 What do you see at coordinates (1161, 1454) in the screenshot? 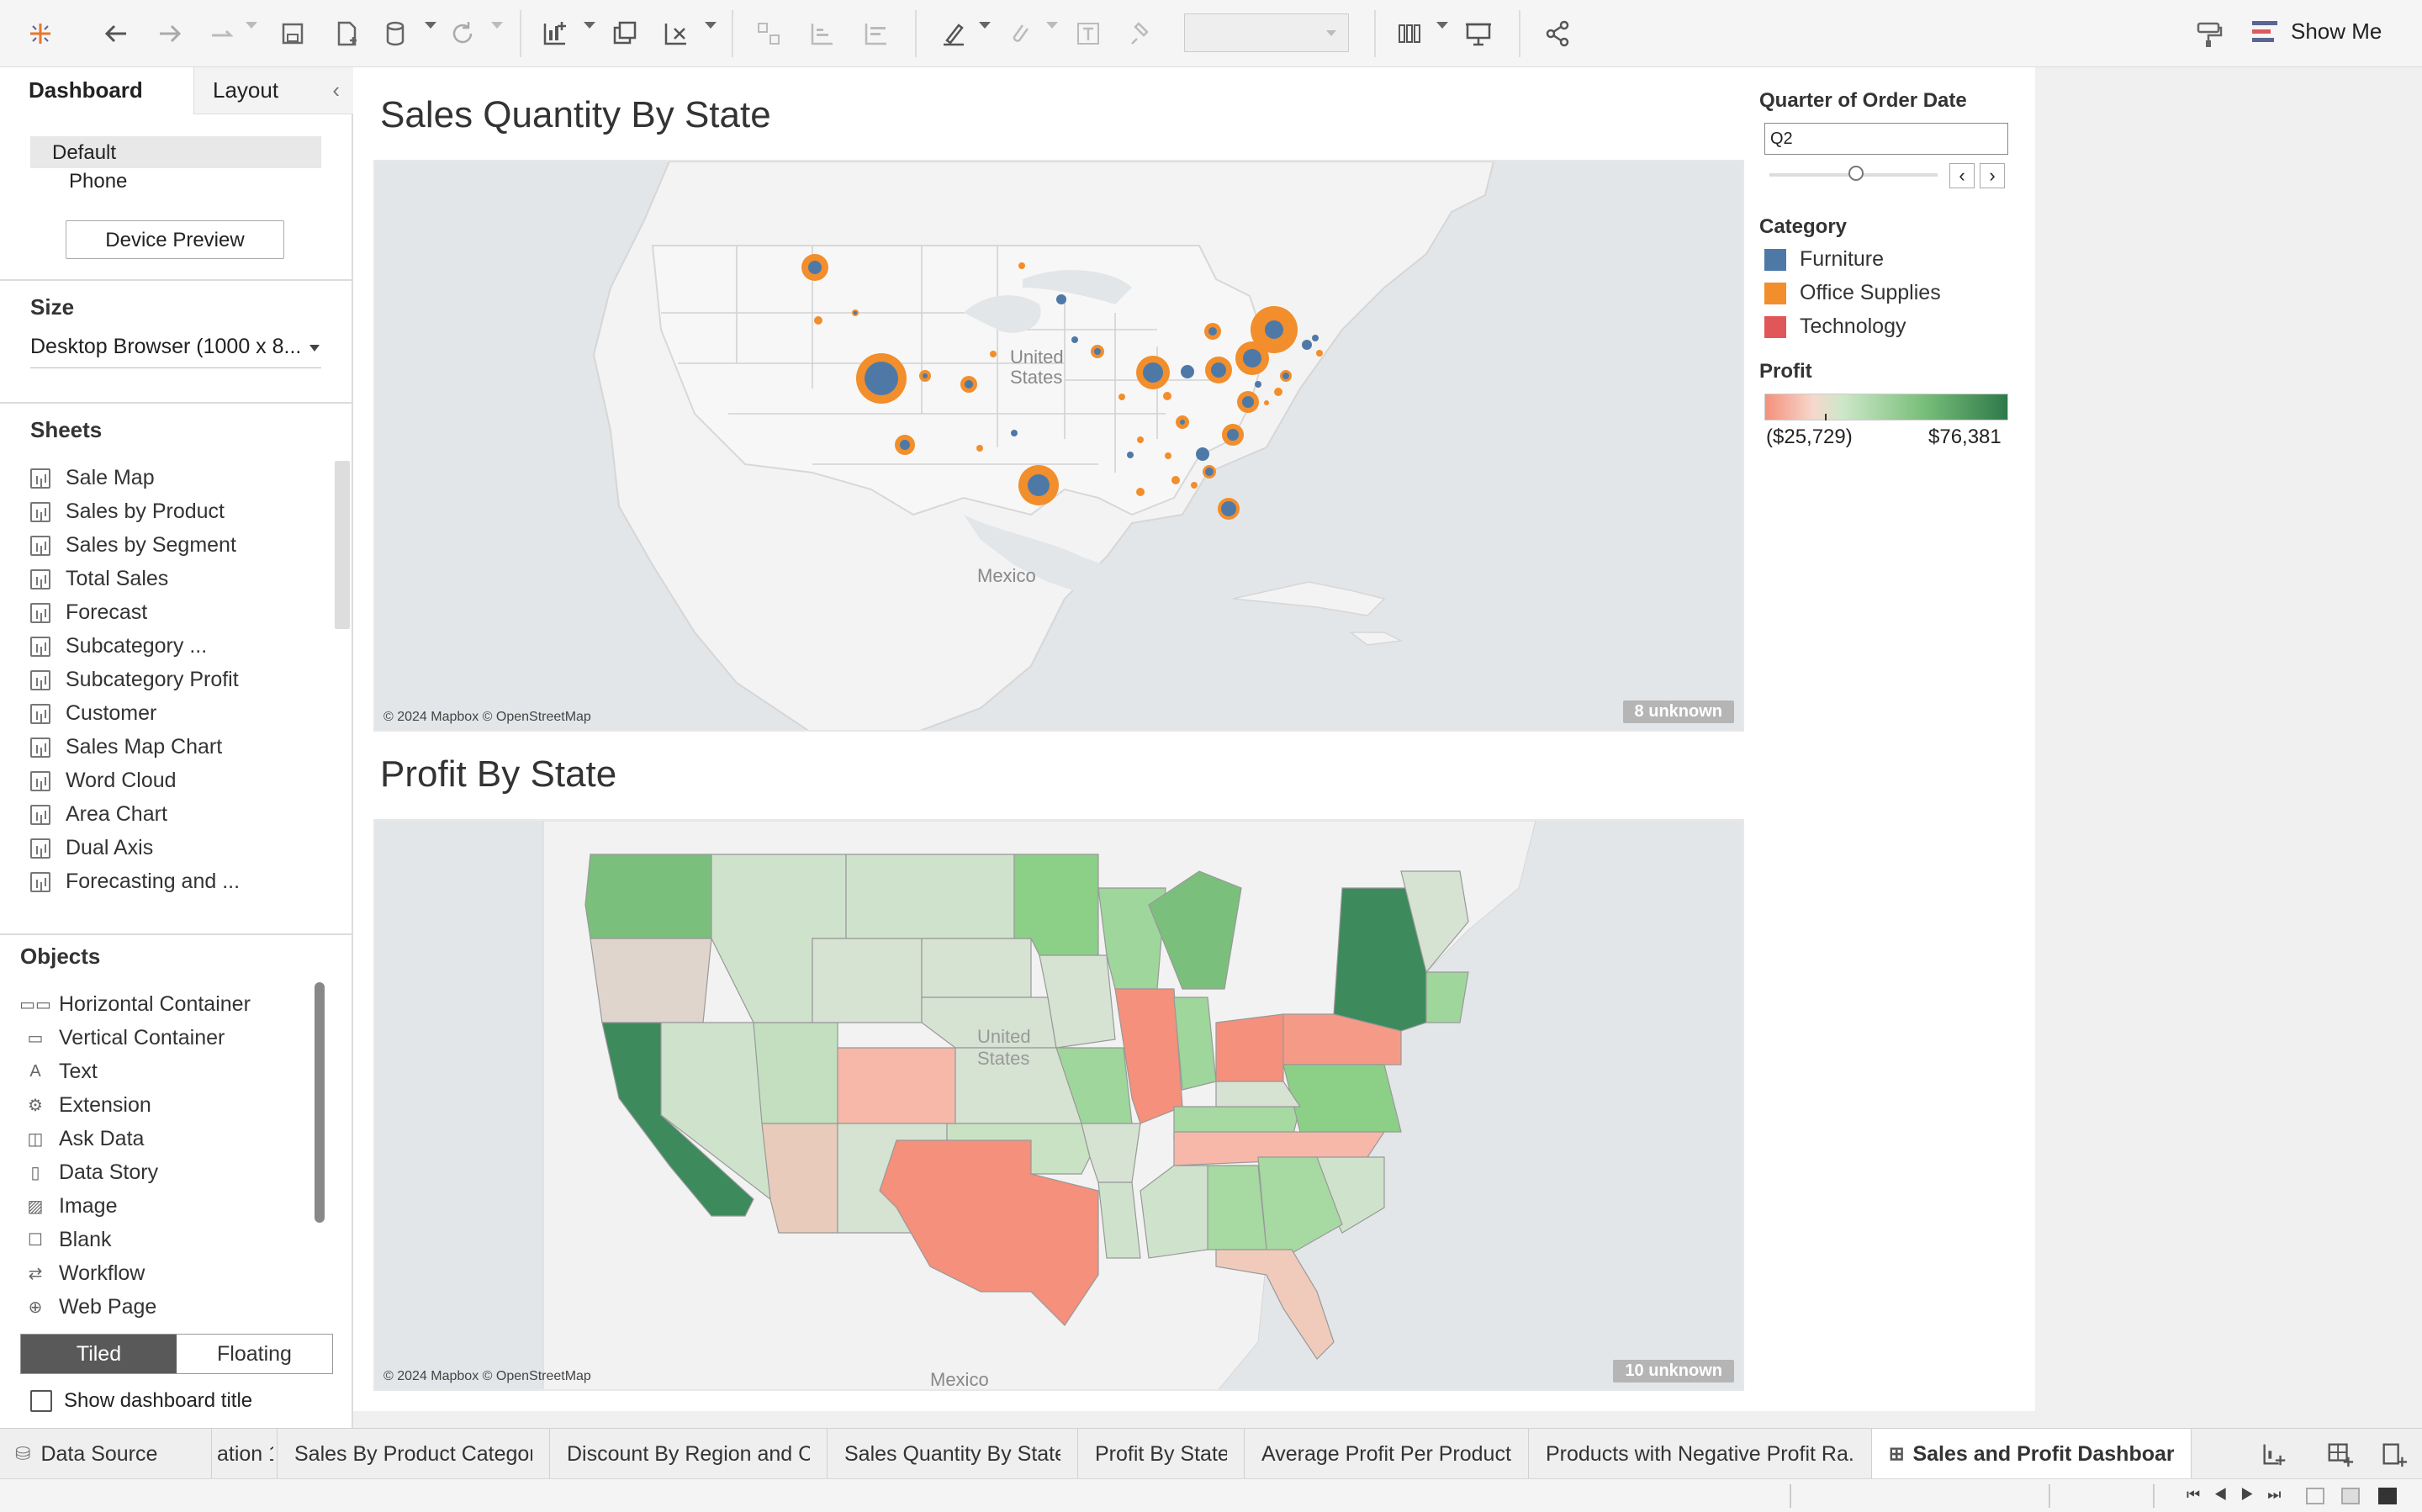
I see `sheet-tab: Profit By State` at bounding box center [1161, 1454].